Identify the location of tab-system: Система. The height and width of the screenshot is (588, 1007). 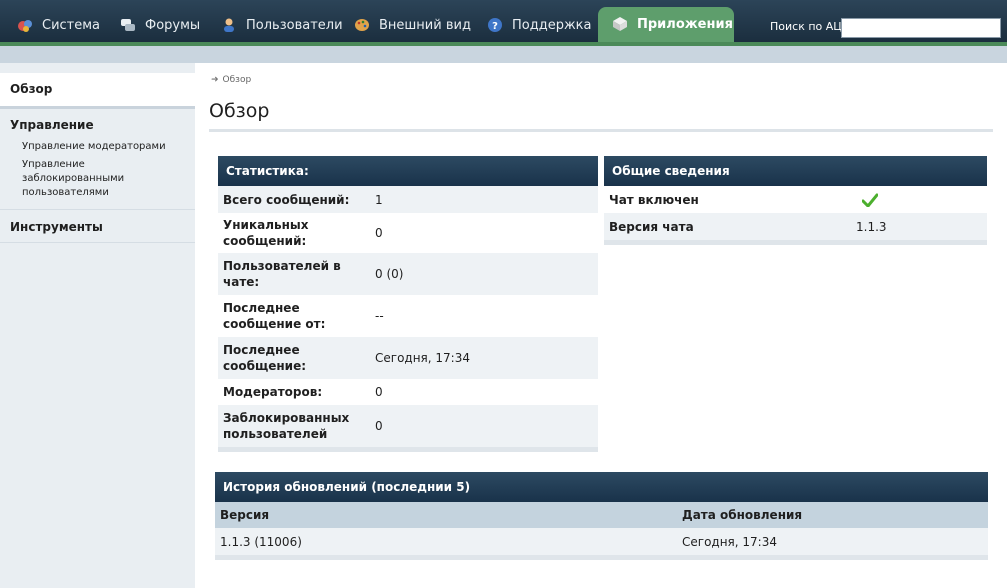
(58, 26).